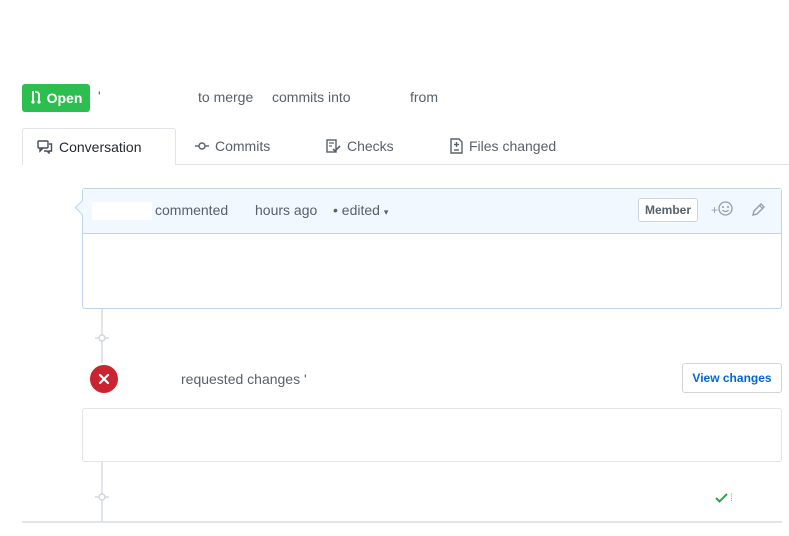 The height and width of the screenshot is (536, 789). Describe the element at coordinates (732, 378) in the screenshot. I see `view-changes-button: View changes` at that location.